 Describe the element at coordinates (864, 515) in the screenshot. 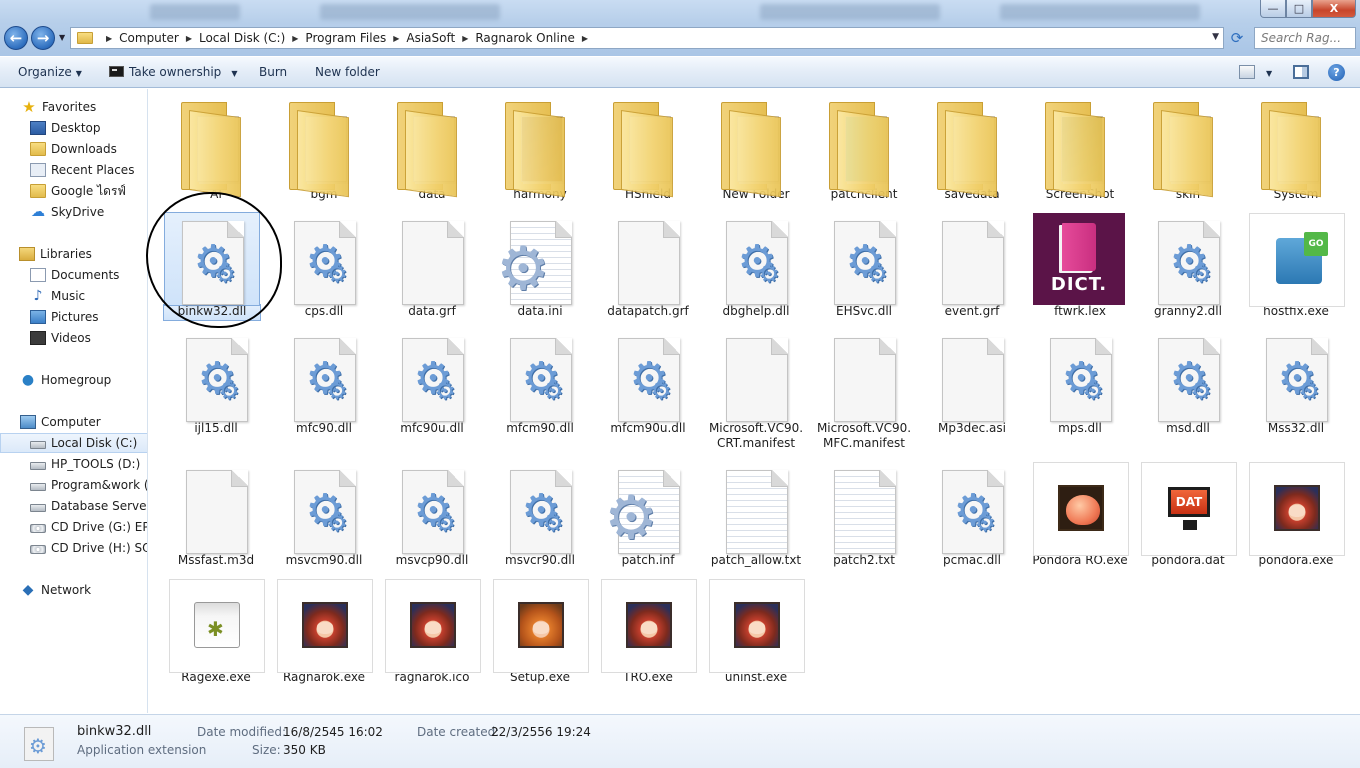

I see `file-item: patch2.txt` at that location.